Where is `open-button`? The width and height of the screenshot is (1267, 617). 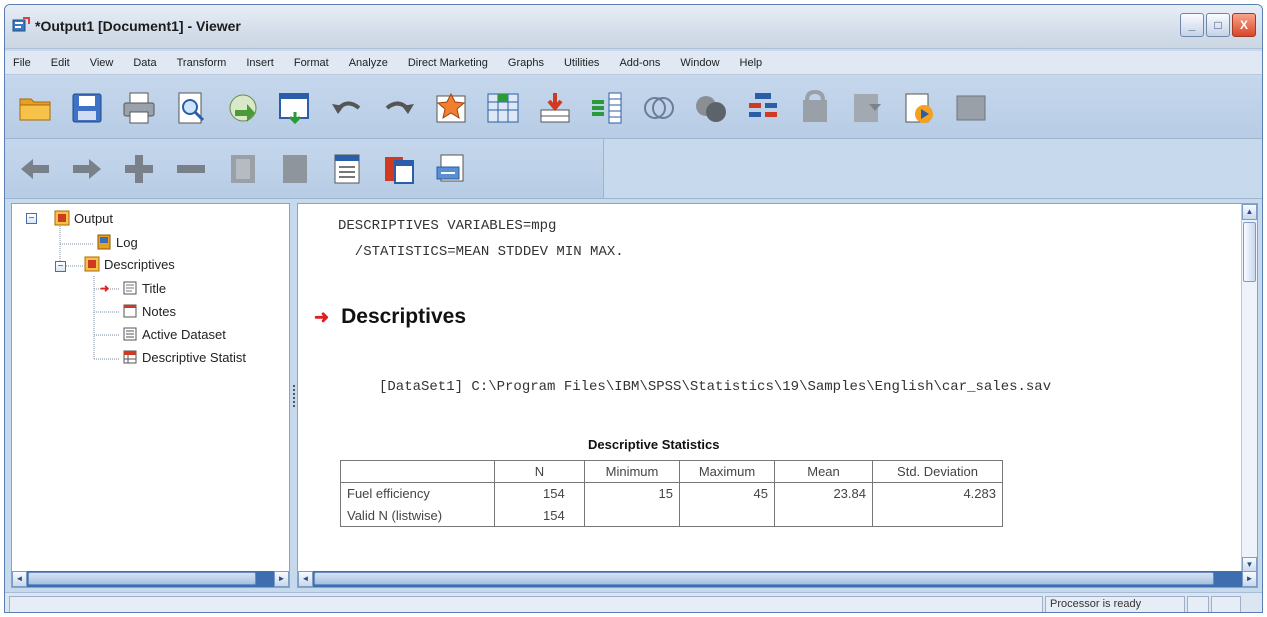
open-button is located at coordinates (35, 108).